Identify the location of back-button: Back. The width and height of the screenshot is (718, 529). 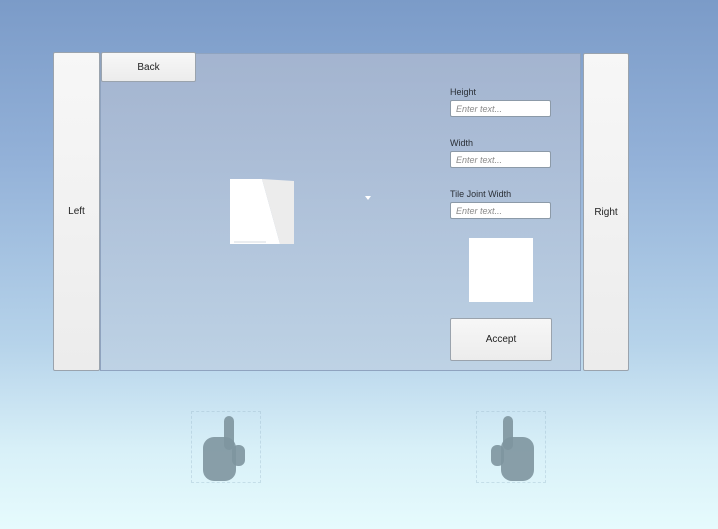
(148, 67).